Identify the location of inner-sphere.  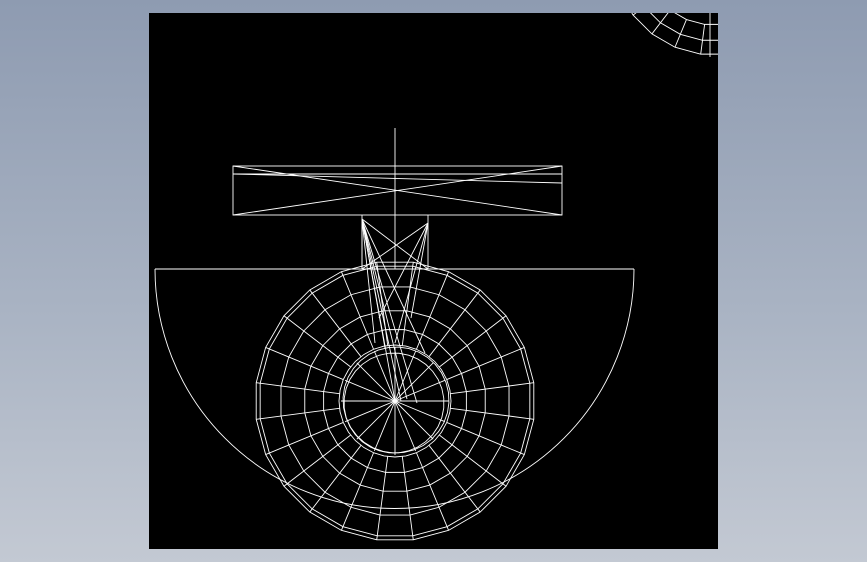
(395, 401).